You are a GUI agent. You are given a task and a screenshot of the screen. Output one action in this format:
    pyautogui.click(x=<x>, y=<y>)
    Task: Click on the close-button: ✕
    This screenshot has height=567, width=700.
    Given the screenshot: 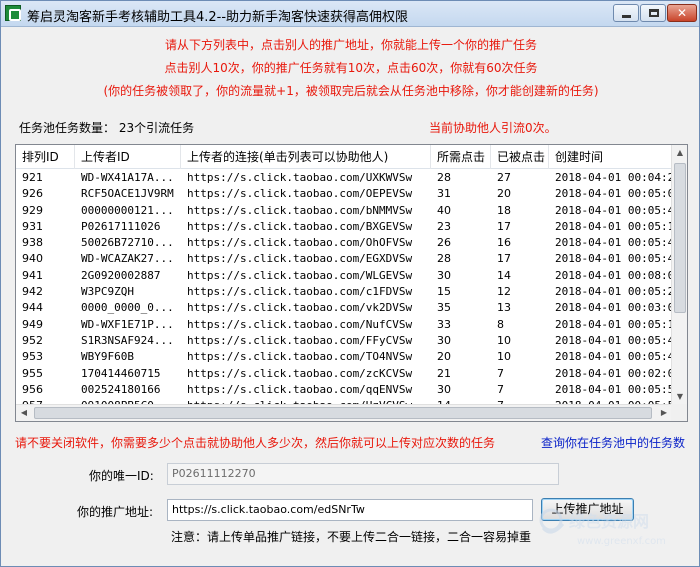 What is the action you would take?
    pyautogui.click(x=682, y=13)
    